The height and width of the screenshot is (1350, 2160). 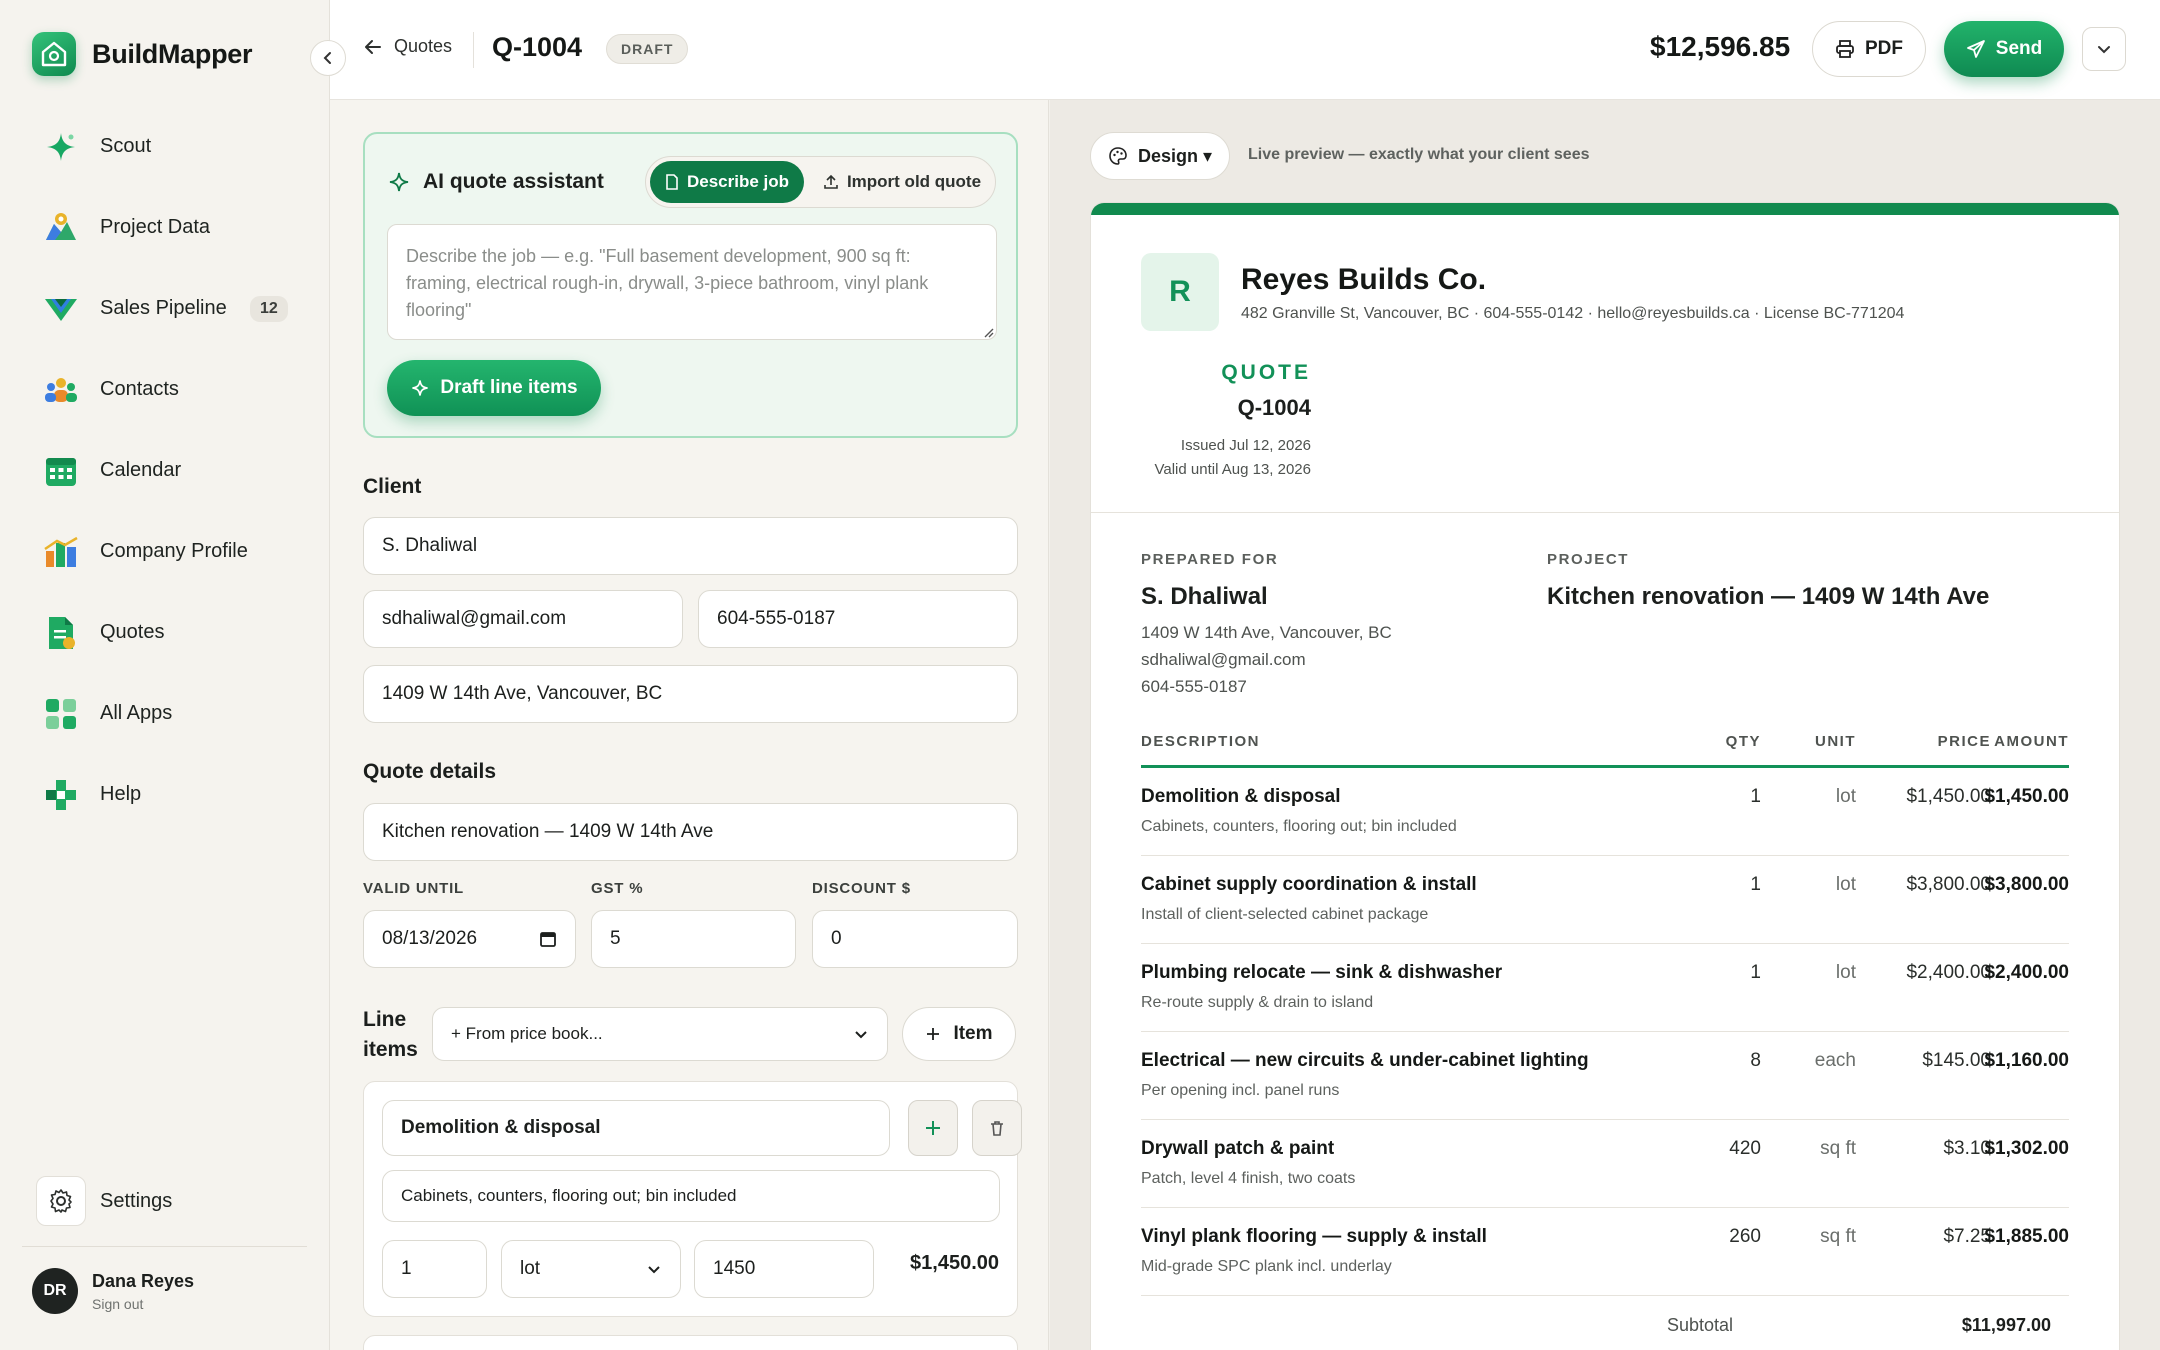 What do you see at coordinates (902, 182) in the screenshot?
I see `tab-import-old-quote: Import old quote` at bounding box center [902, 182].